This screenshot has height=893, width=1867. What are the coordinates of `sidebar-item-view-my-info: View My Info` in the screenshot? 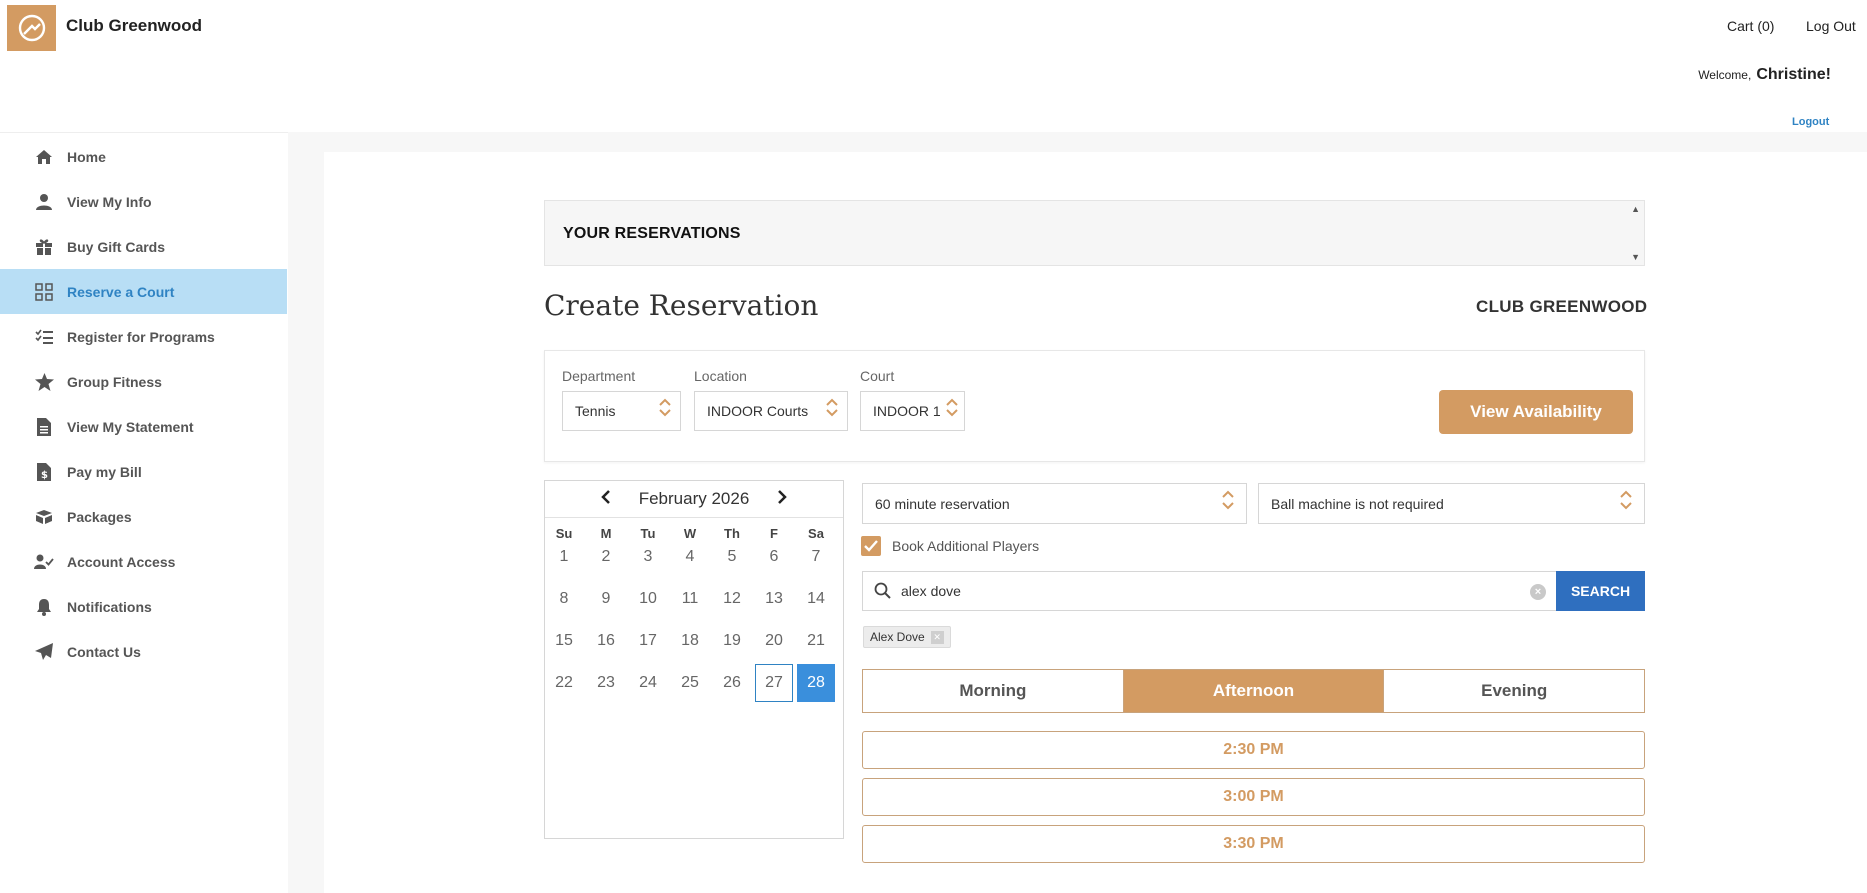 It's located at (143, 201).